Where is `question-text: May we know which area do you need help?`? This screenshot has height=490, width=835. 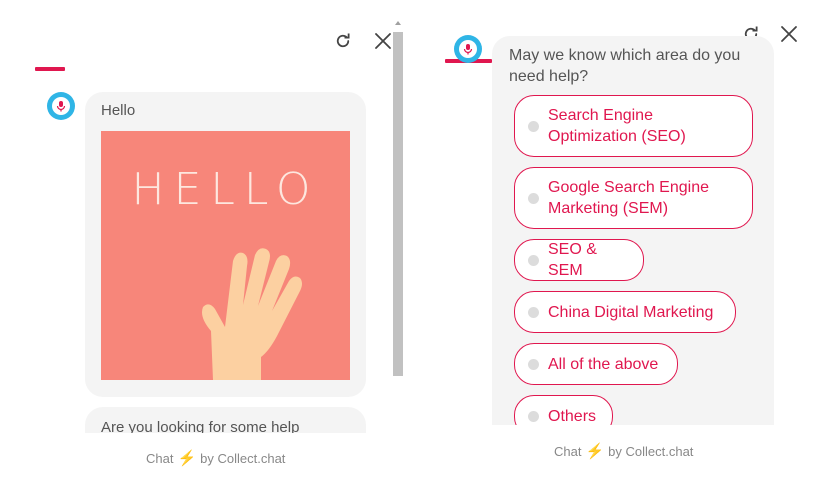 question-text: May we know which area do you need help? is located at coordinates (625, 66).